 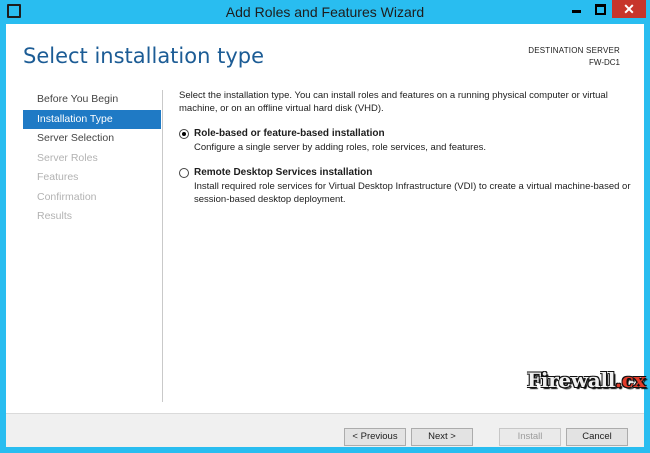 I want to click on window-title: Add Roles and Features Wizard, so click(x=325, y=12).